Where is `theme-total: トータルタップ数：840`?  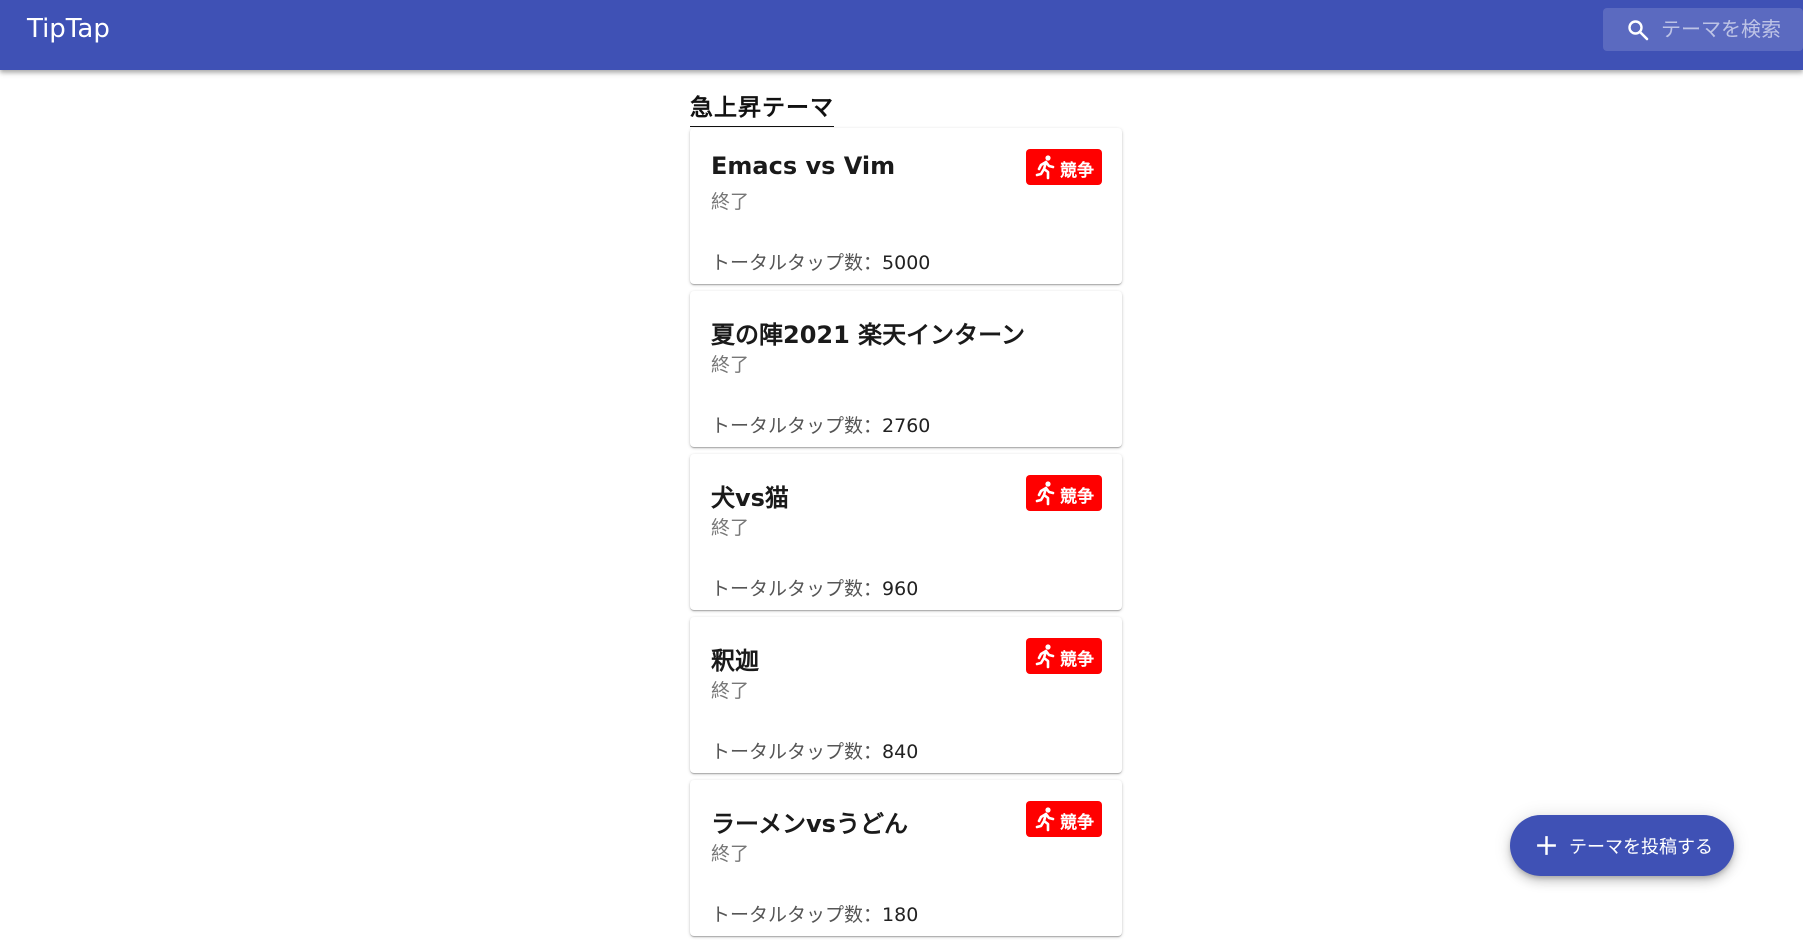
theme-total: トータルタップ数：840 is located at coordinates (814, 750).